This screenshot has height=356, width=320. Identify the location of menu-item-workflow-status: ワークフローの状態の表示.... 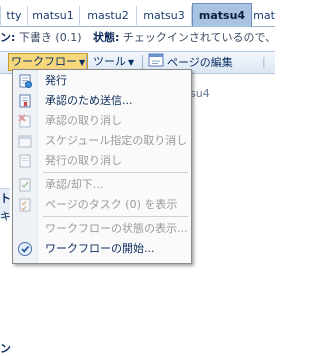
(102, 229).